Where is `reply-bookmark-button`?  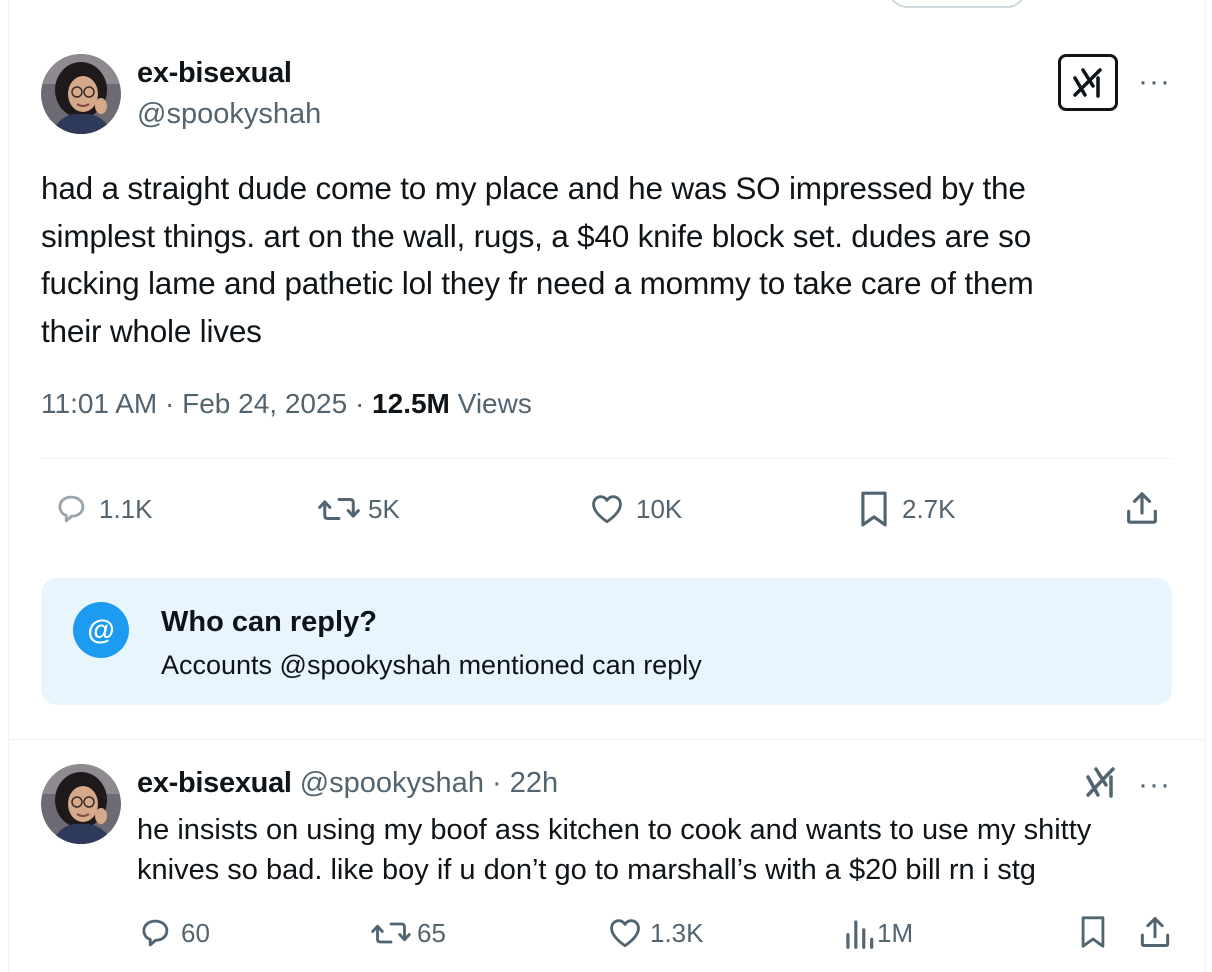
reply-bookmark-button is located at coordinates (1093, 932).